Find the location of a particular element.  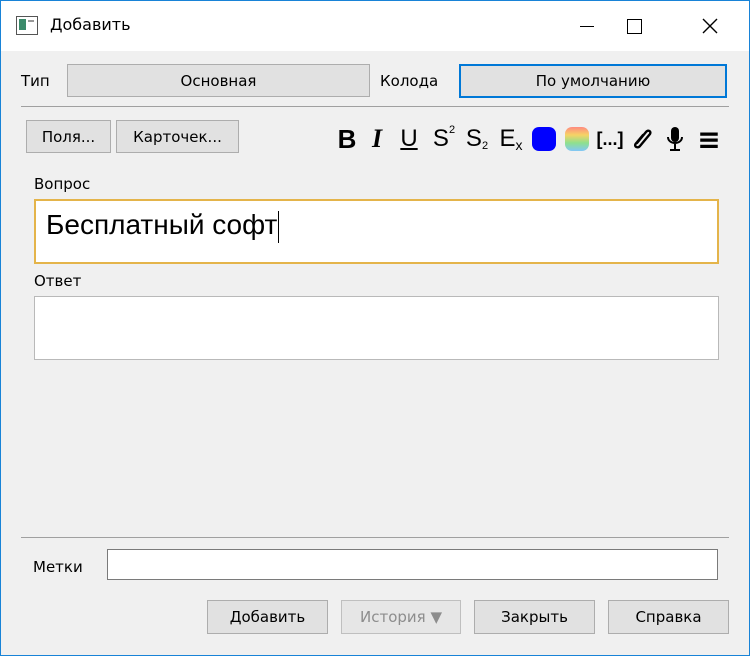

clear-format-button: Ex is located at coordinates (511, 139).